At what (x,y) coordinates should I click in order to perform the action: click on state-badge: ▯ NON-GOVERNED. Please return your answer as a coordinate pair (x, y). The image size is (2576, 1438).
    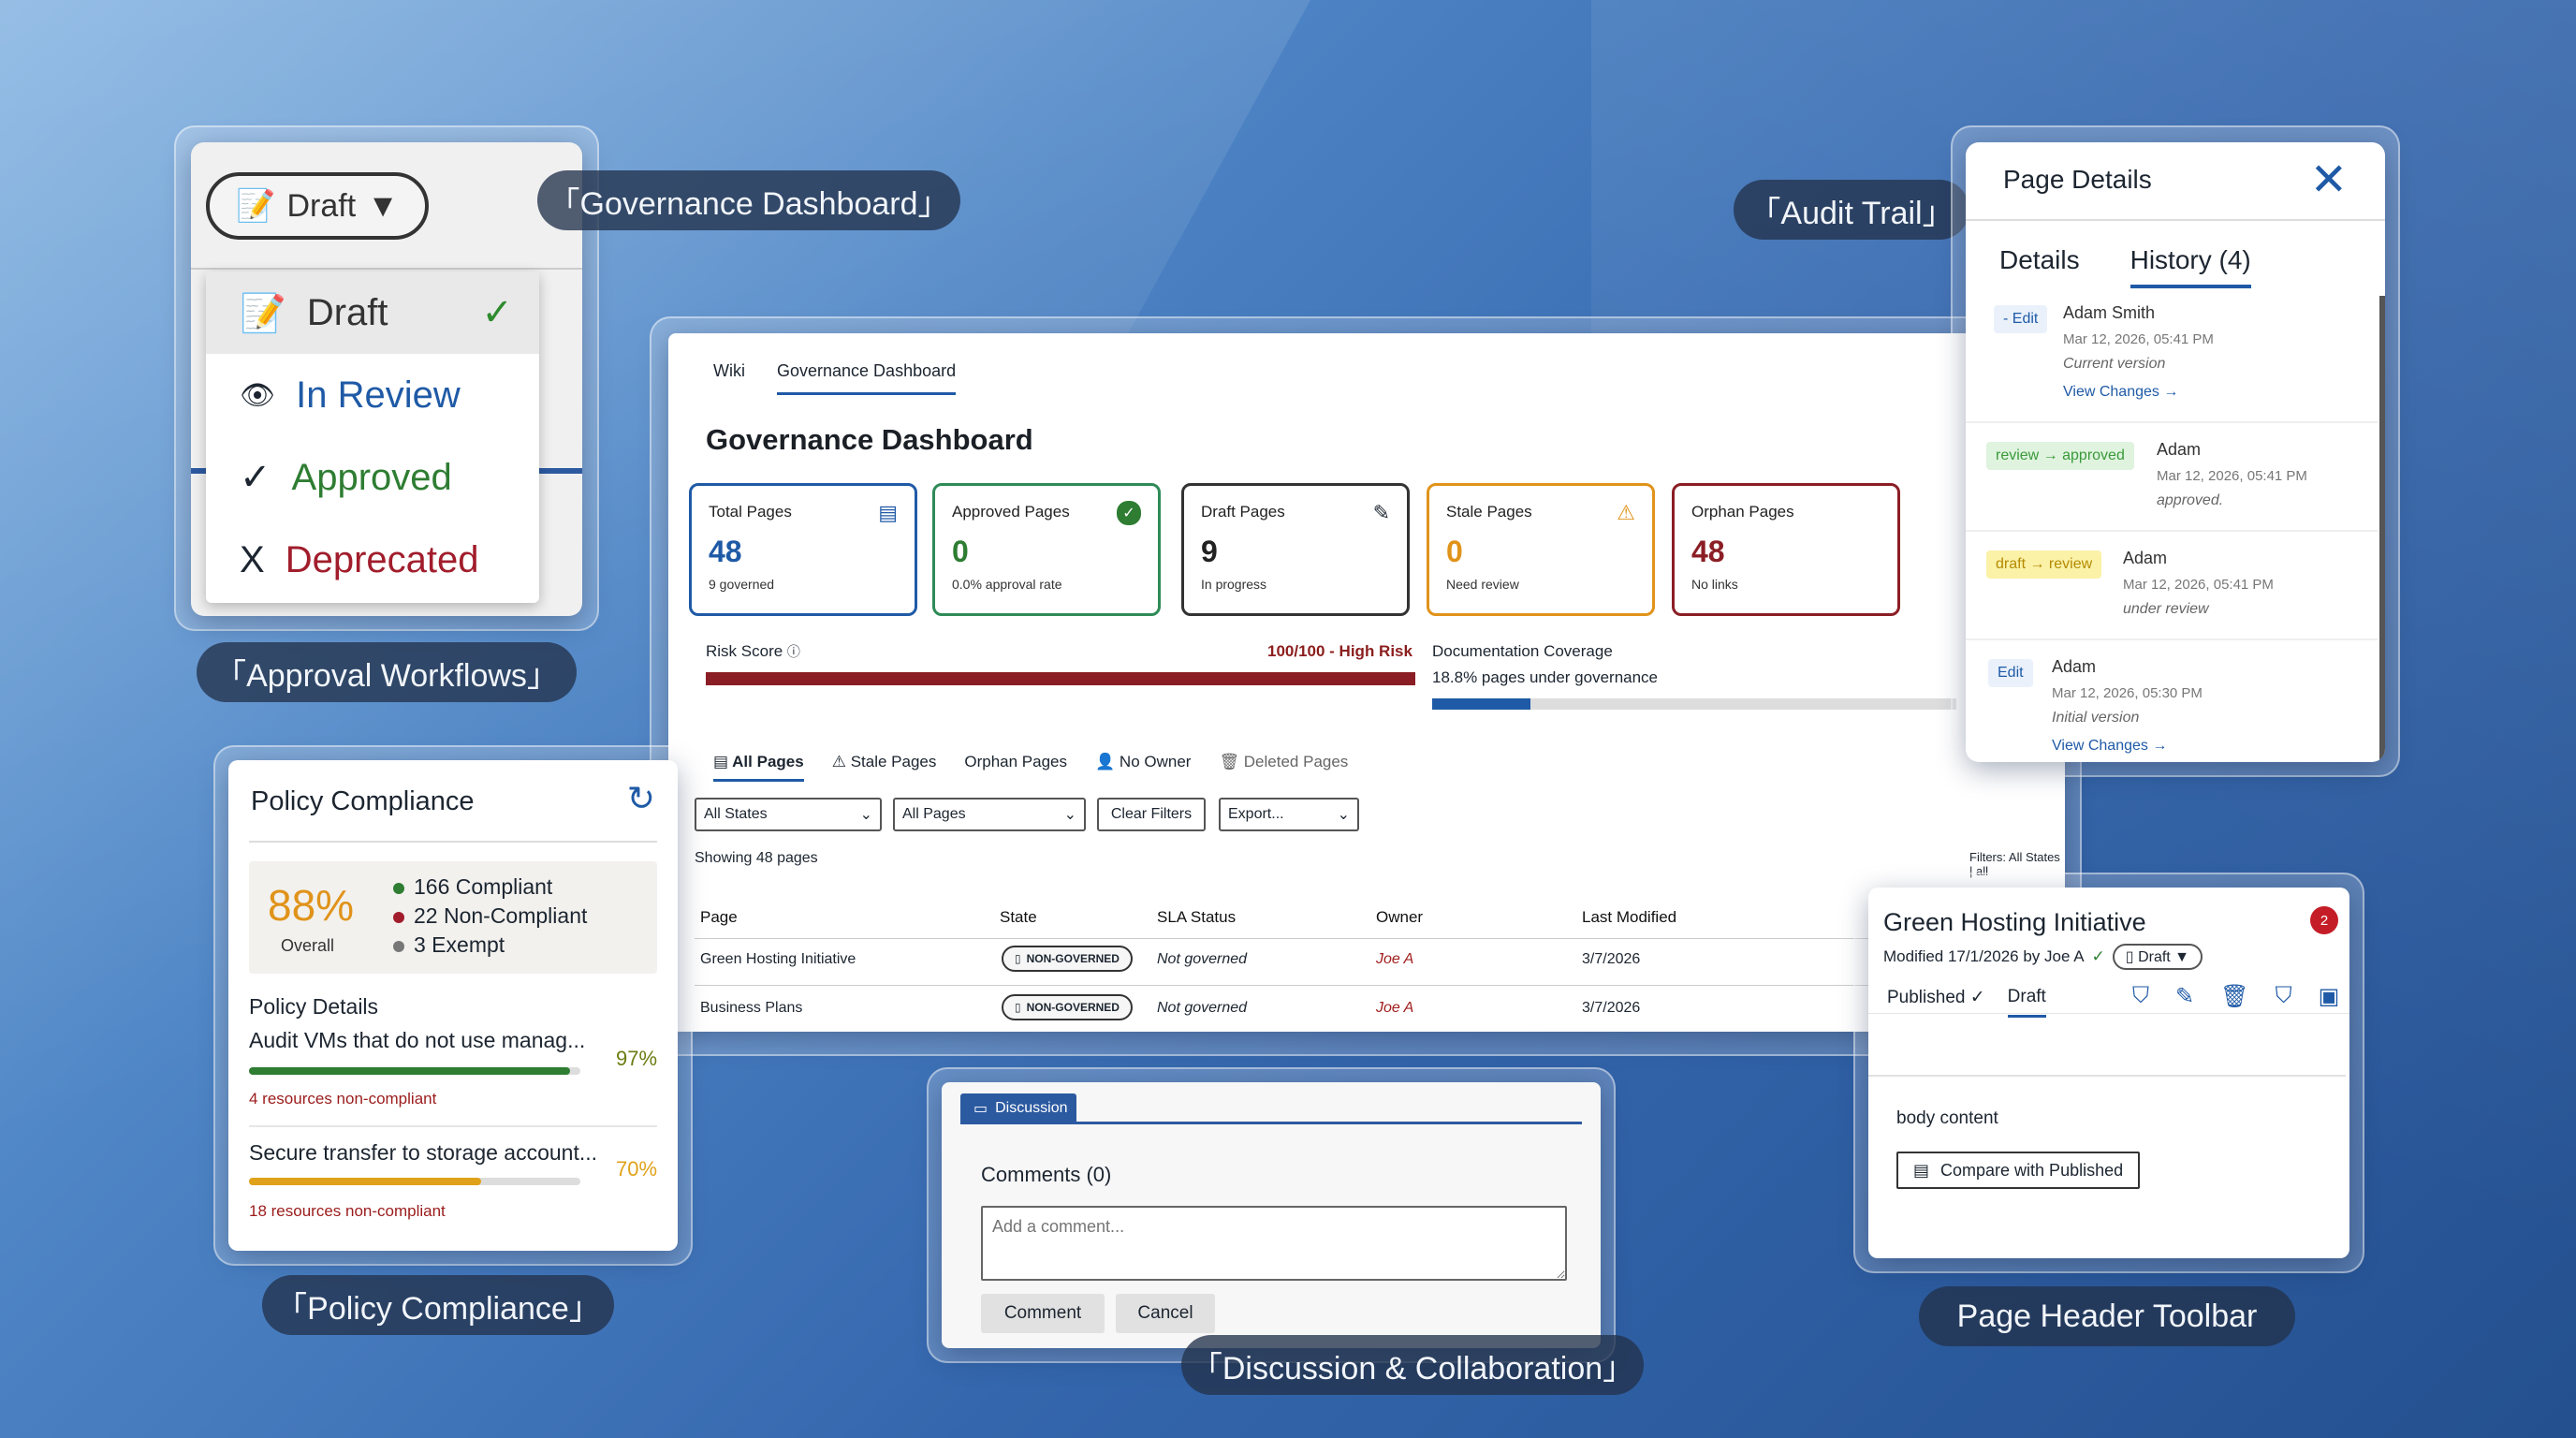
    Looking at the image, I should click on (1067, 959).